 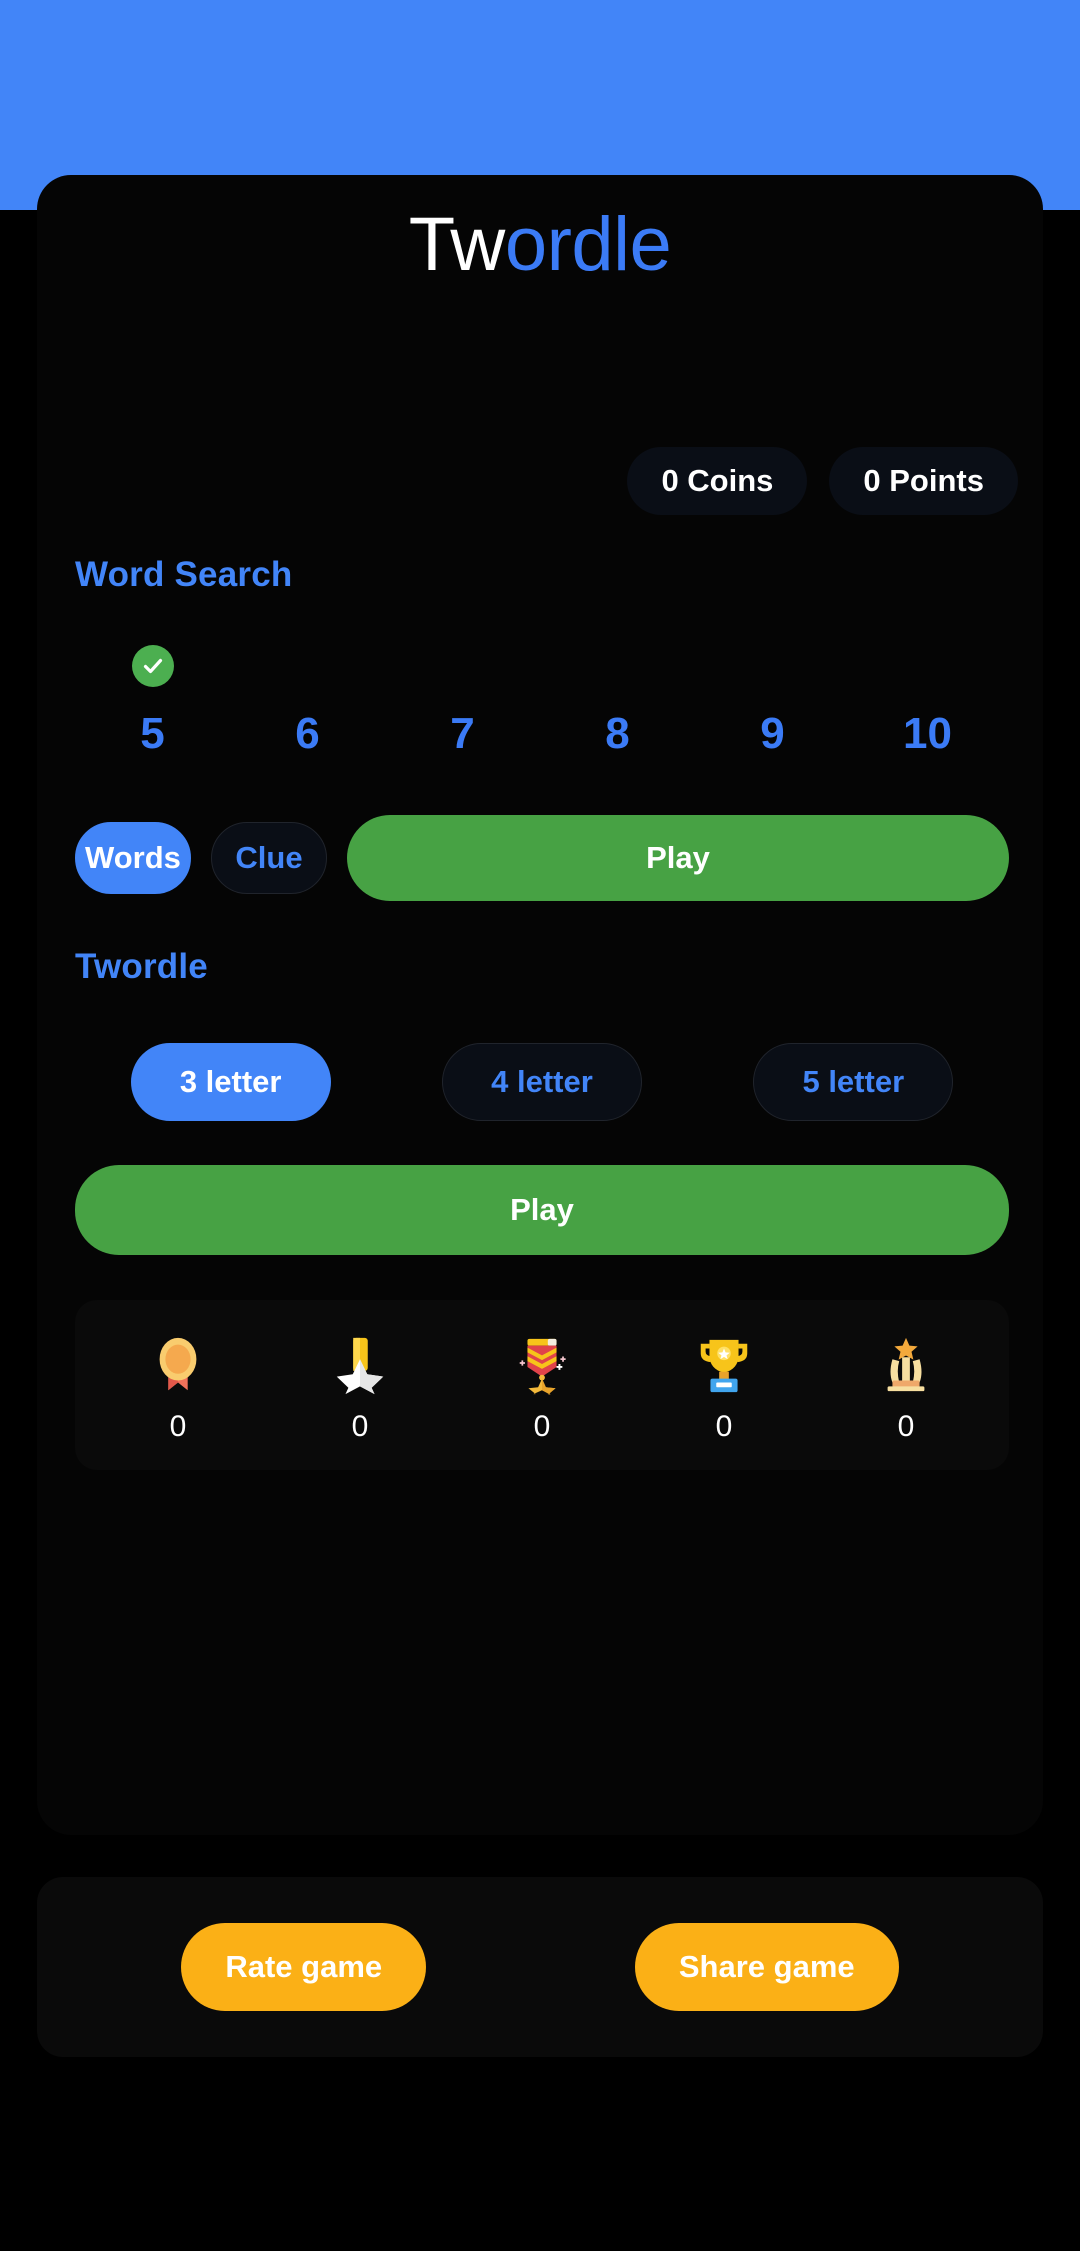 What do you see at coordinates (141, 966) in the screenshot?
I see `twordle-heading: Twordle` at bounding box center [141, 966].